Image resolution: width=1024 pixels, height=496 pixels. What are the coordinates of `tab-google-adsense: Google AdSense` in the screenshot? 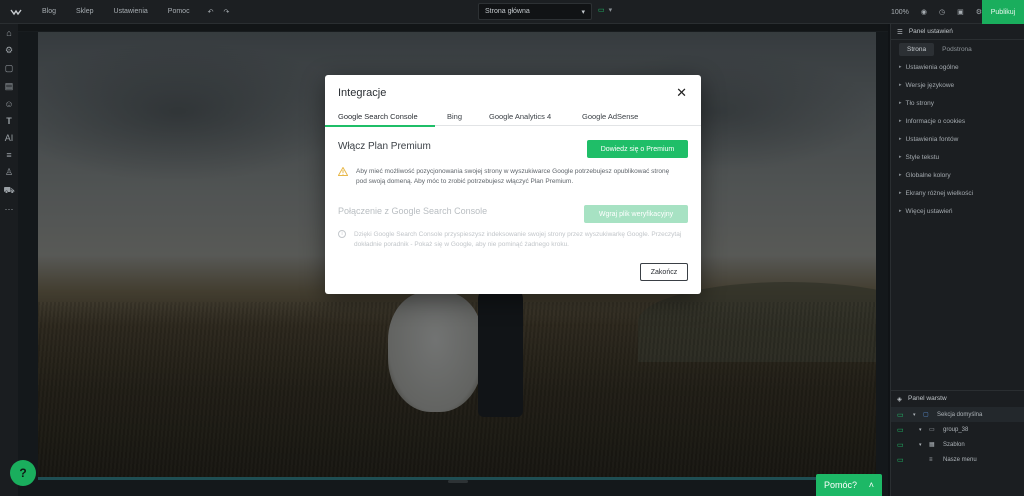 It's located at (610, 116).